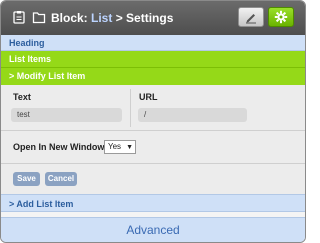 The height and width of the screenshot is (243, 320). Describe the element at coordinates (26, 179) in the screenshot. I see `save-button: Save` at that location.